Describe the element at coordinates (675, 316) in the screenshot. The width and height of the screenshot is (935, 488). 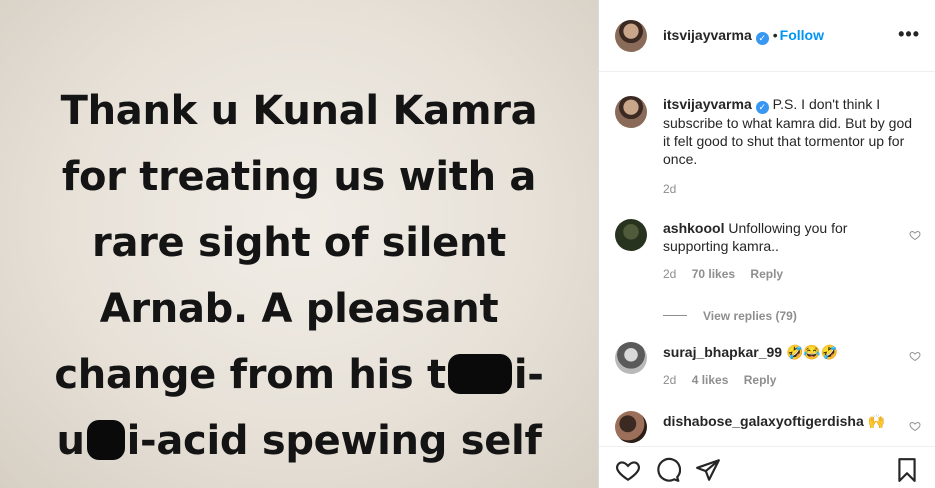
I see `view-replies-line` at that location.